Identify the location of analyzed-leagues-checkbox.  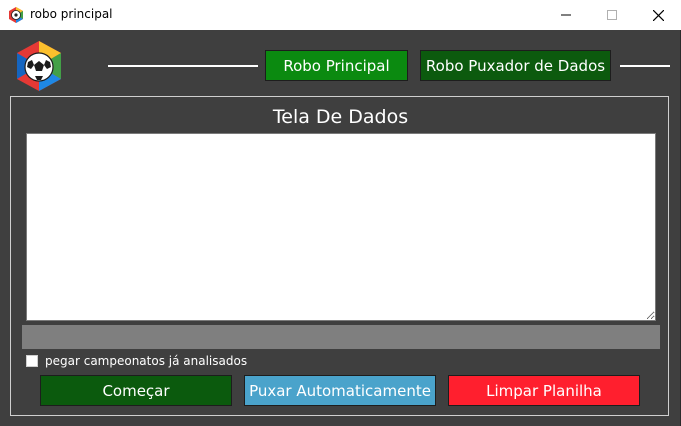
(32, 361).